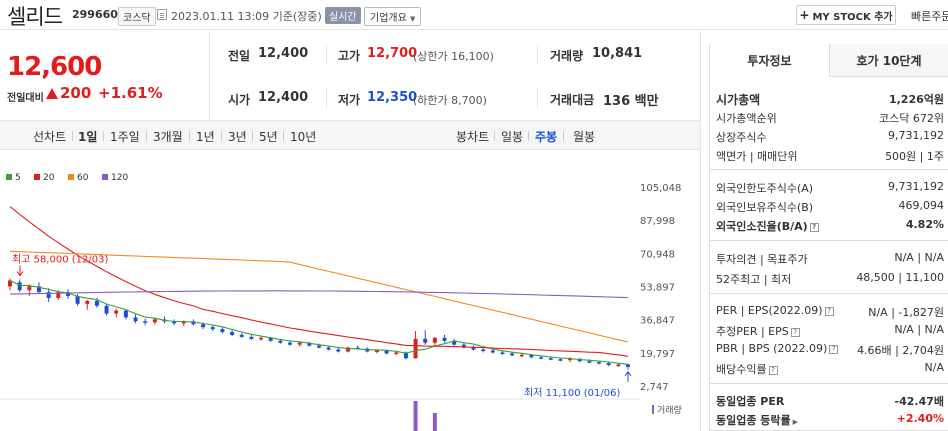 Image resolution: width=948 pixels, height=431 pixels. Describe the element at coordinates (653, 409) in the screenshot. I see `volume-legend-swatch` at that location.